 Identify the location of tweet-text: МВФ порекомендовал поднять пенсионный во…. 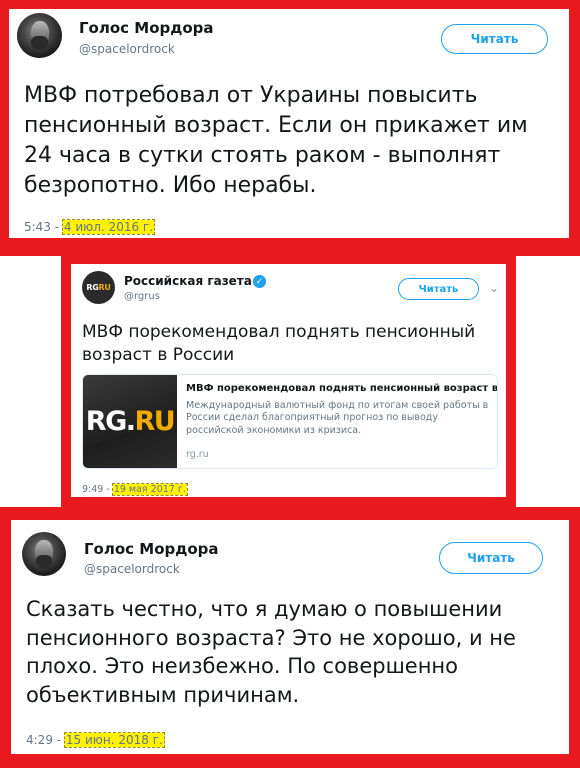
(279, 343).